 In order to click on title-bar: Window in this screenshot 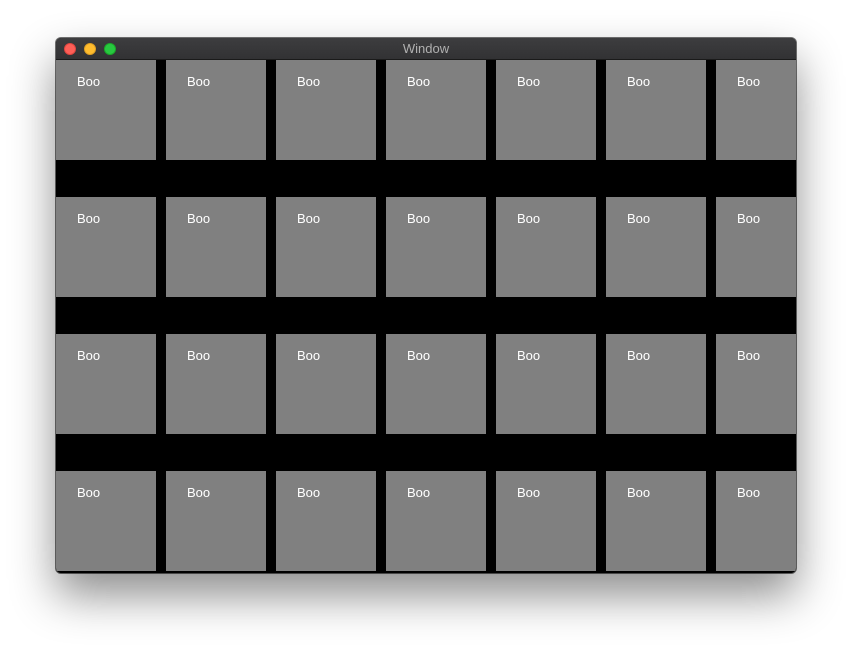, I will do `click(426, 49)`.